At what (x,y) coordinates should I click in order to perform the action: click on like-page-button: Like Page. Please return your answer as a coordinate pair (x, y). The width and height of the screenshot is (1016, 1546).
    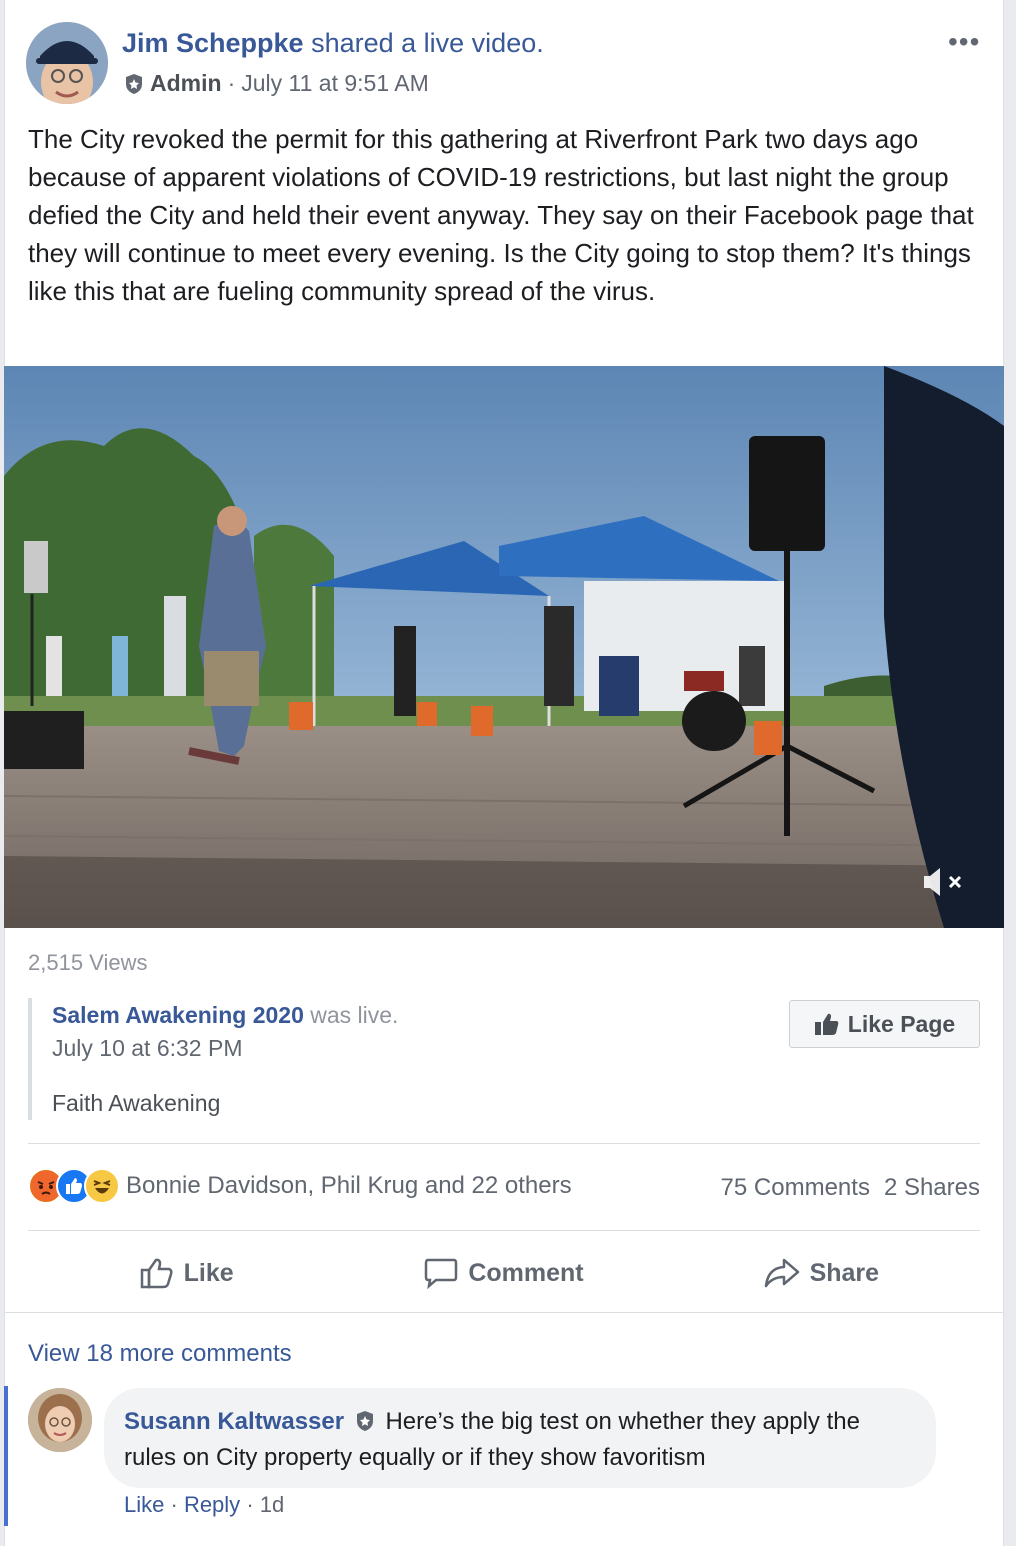
    Looking at the image, I should click on (884, 1024).